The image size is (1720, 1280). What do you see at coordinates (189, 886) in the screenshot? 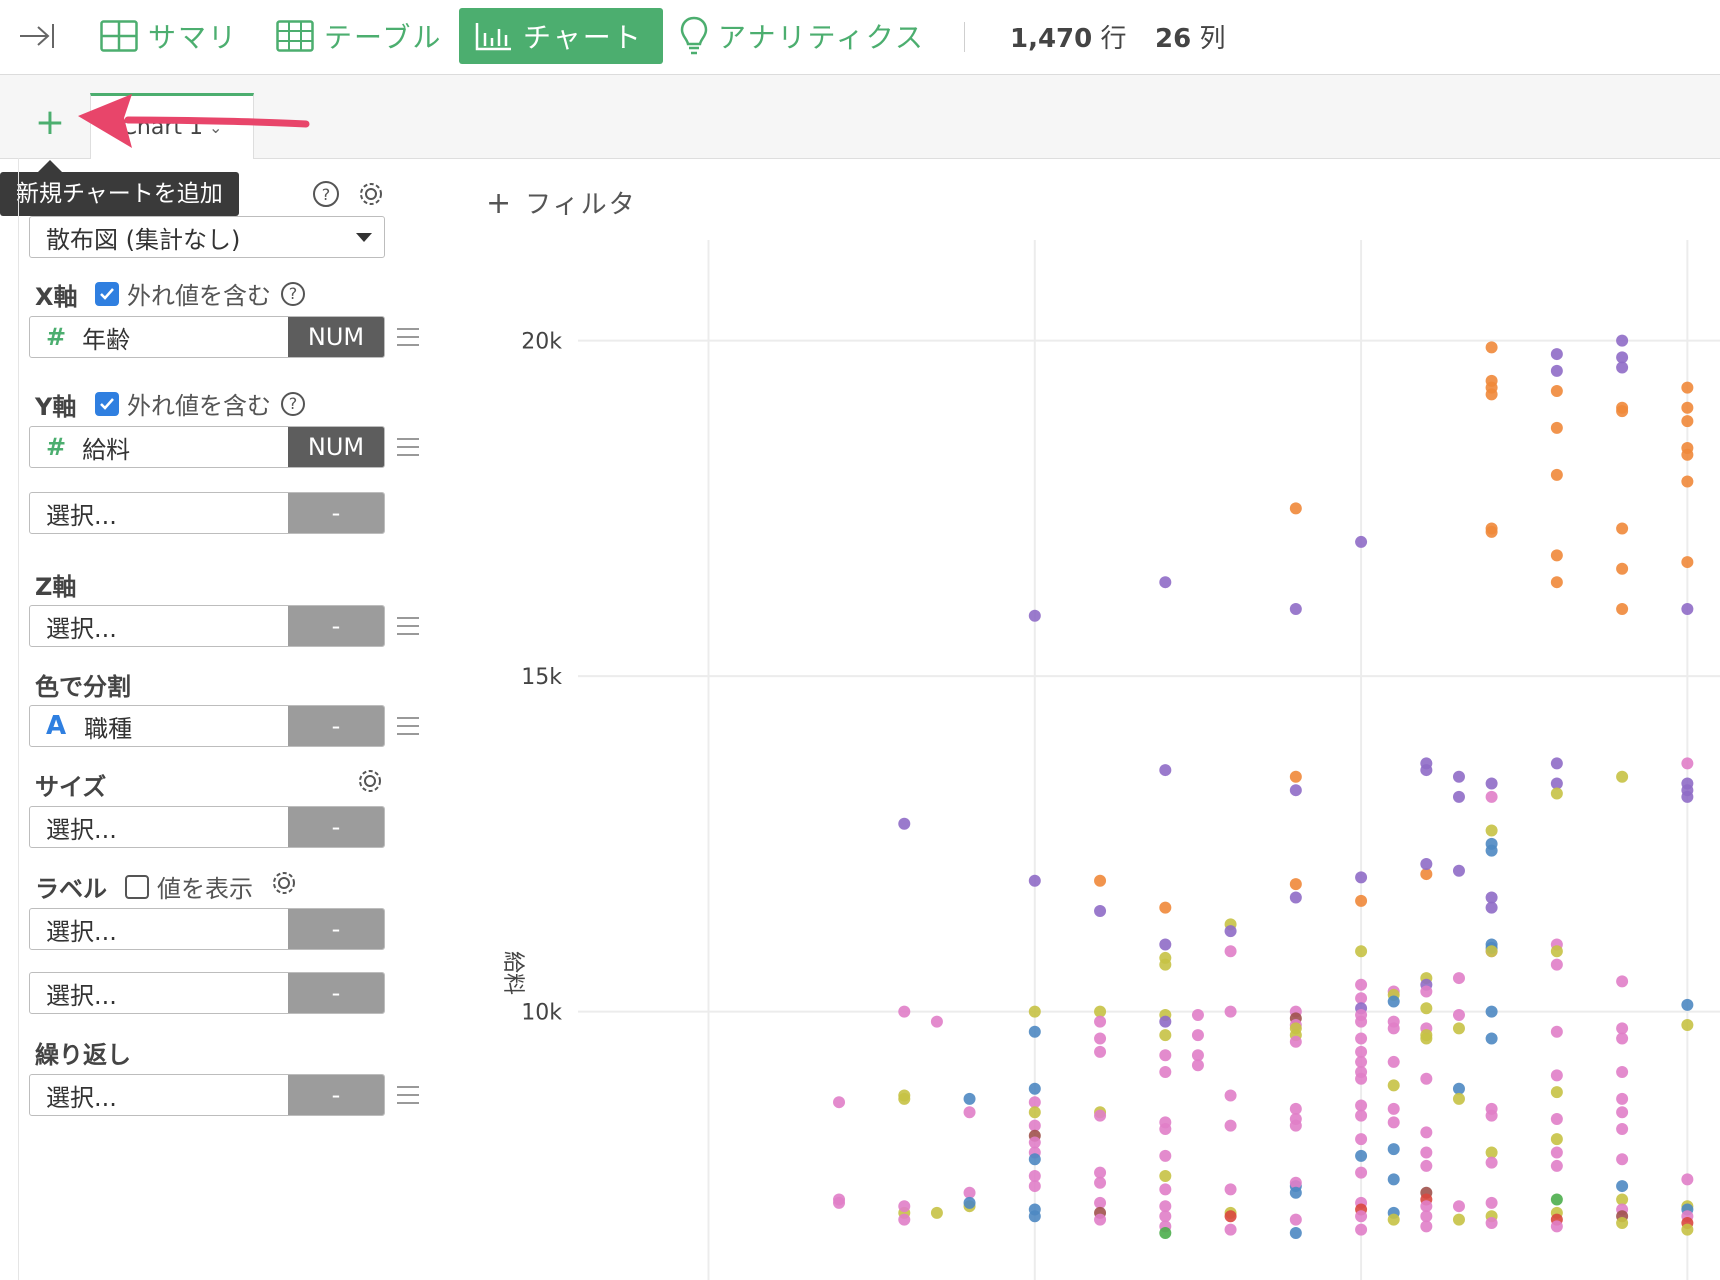
I see `show-values-checkbox: 値を表示` at bounding box center [189, 886].